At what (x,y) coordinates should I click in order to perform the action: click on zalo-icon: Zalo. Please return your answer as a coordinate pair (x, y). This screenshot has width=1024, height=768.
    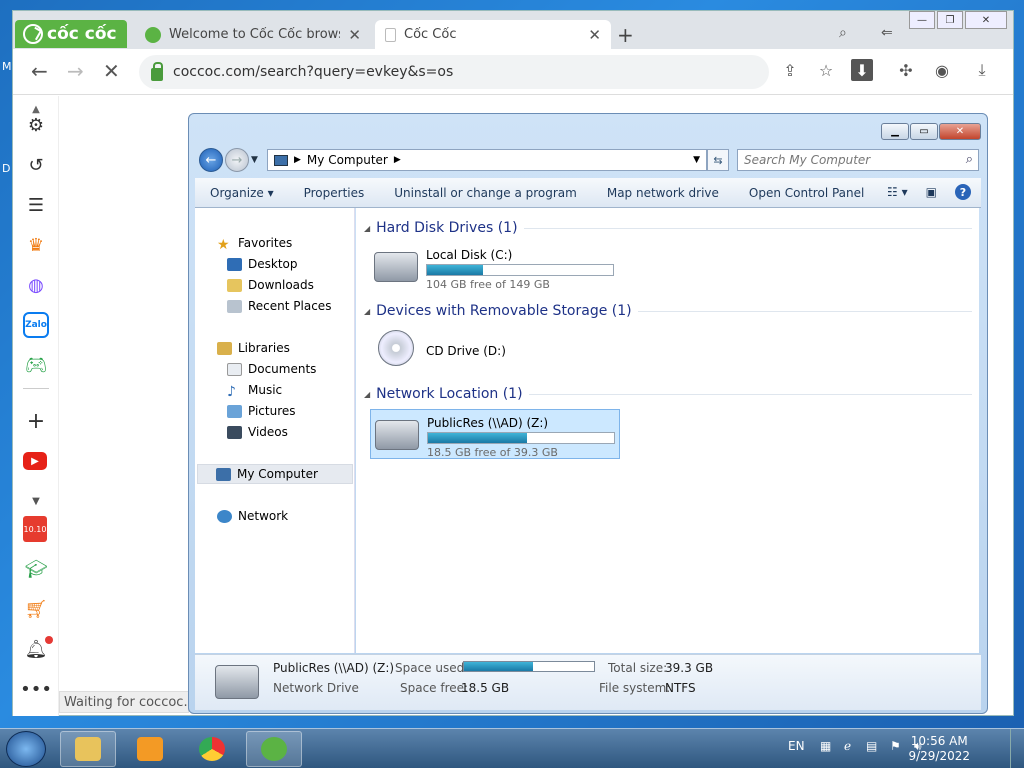
    Looking at the image, I should click on (36, 325).